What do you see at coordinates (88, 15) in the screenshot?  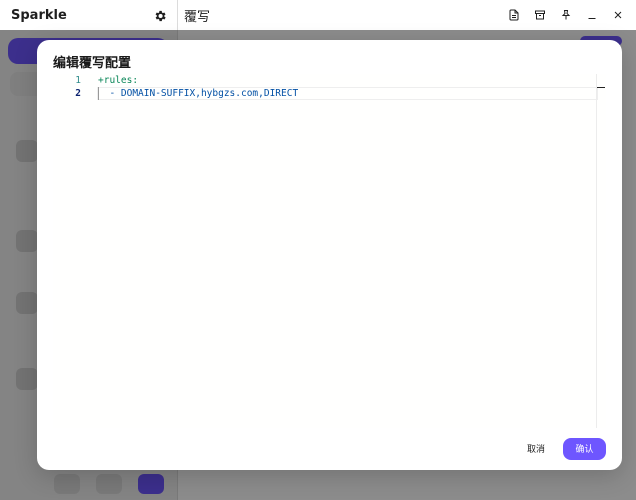 I see `sidebar-header: Sparkle` at bounding box center [88, 15].